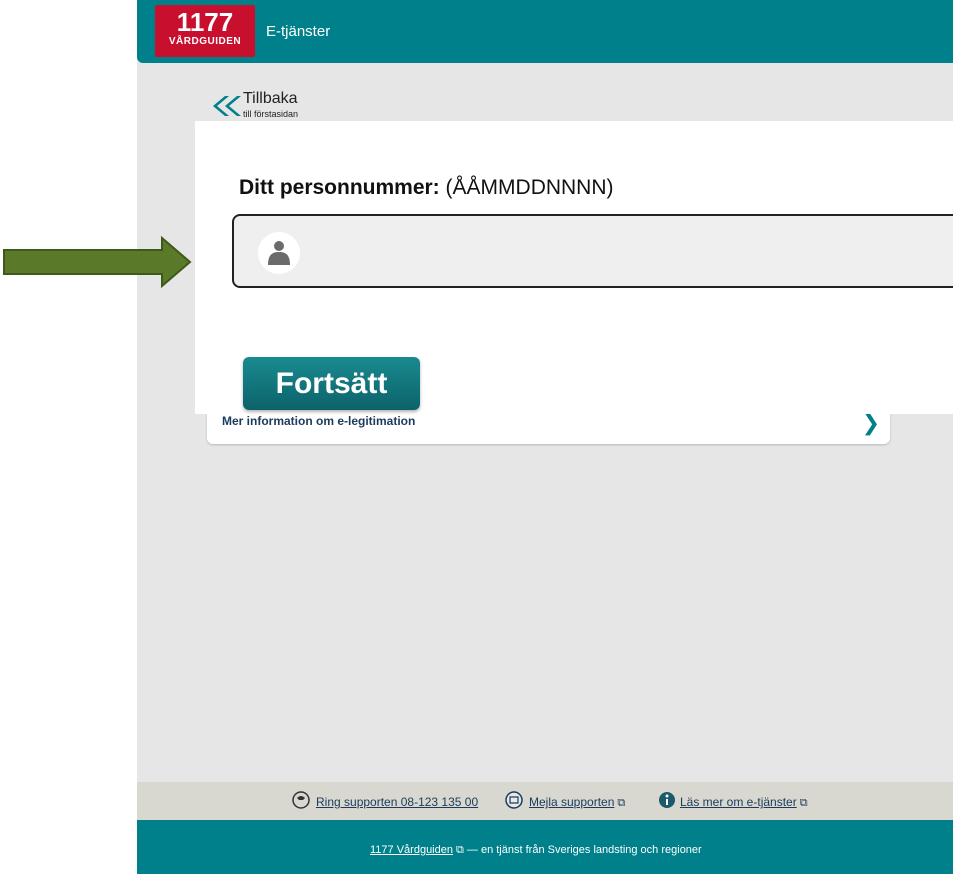 The height and width of the screenshot is (874, 953). What do you see at coordinates (411, 850) in the screenshot?
I see `footer-vardguiden-link: 1177 Vårdguiden` at bounding box center [411, 850].